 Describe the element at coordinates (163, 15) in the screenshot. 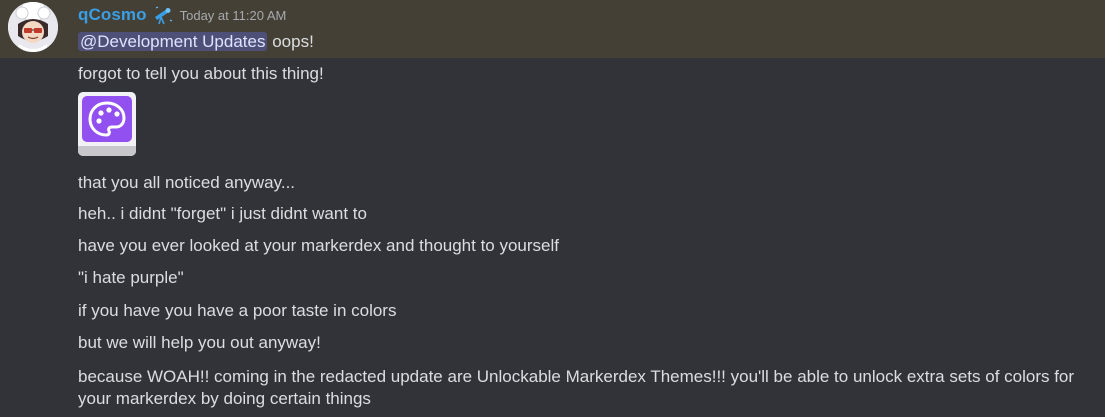

I see `telescope-icon` at that location.